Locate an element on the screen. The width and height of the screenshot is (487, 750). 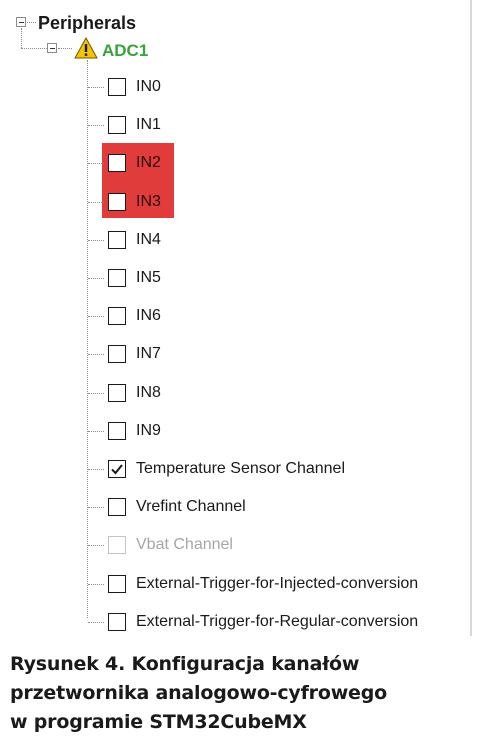
caption-line-1: Rysunek 4. Konfiguracja kanałów is located at coordinates (185, 664).